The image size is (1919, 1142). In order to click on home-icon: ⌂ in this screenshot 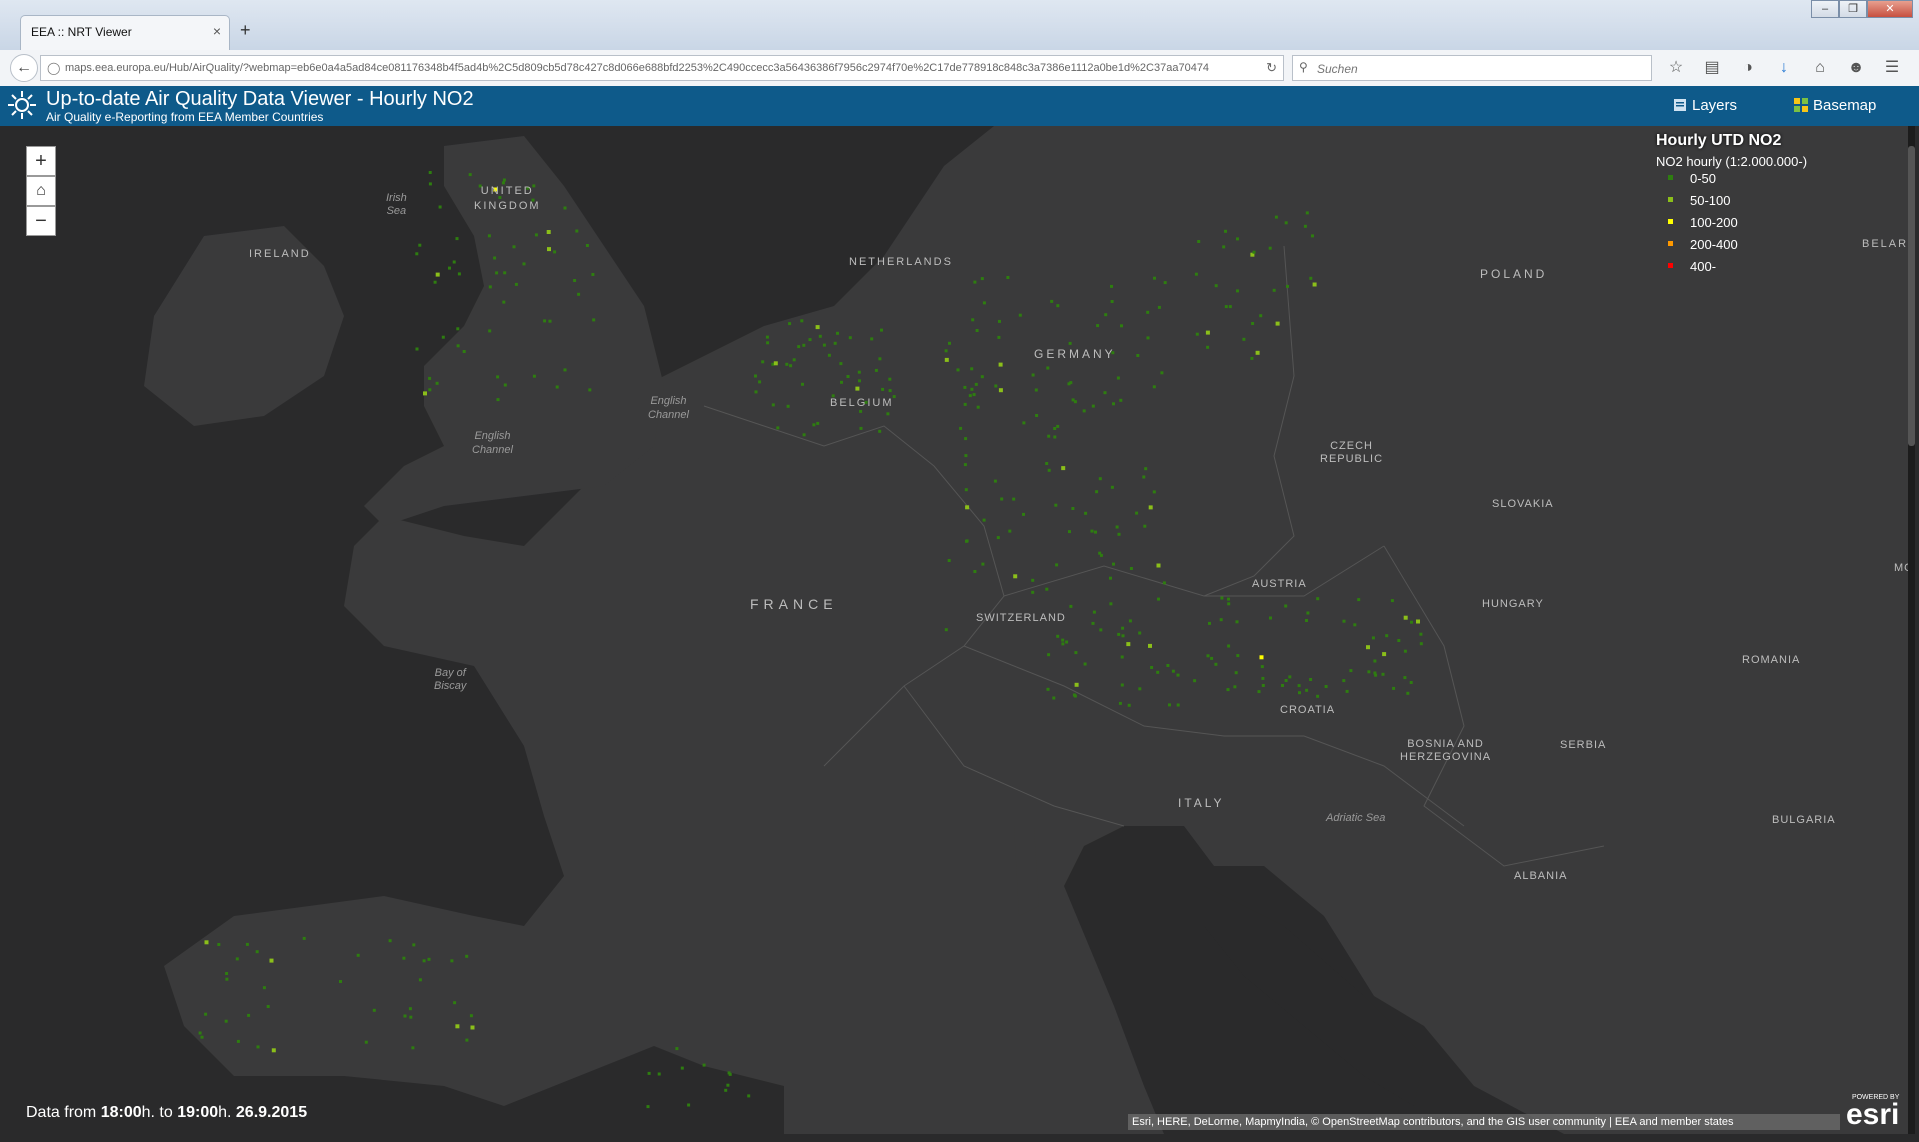, I will do `click(1820, 68)`.